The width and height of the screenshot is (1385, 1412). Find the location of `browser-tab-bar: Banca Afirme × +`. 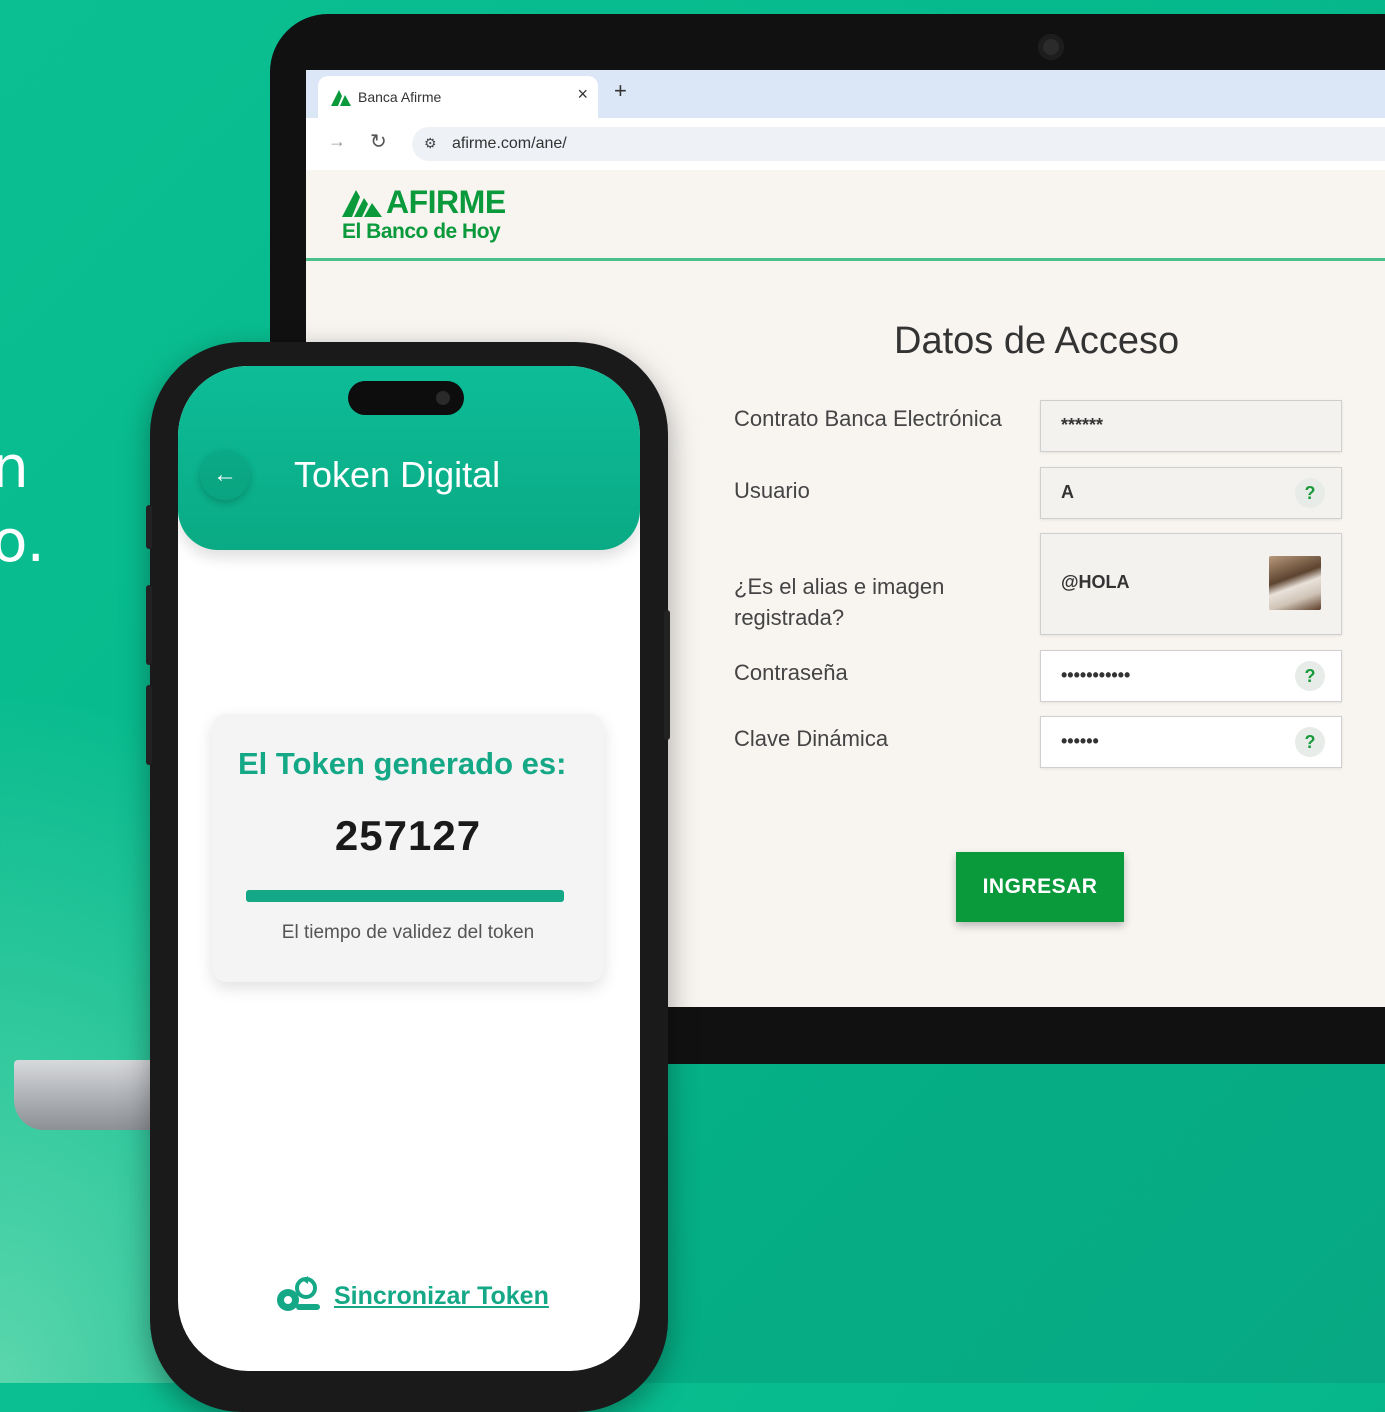

browser-tab-bar: Banca Afirme × + is located at coordinates (845, 94).